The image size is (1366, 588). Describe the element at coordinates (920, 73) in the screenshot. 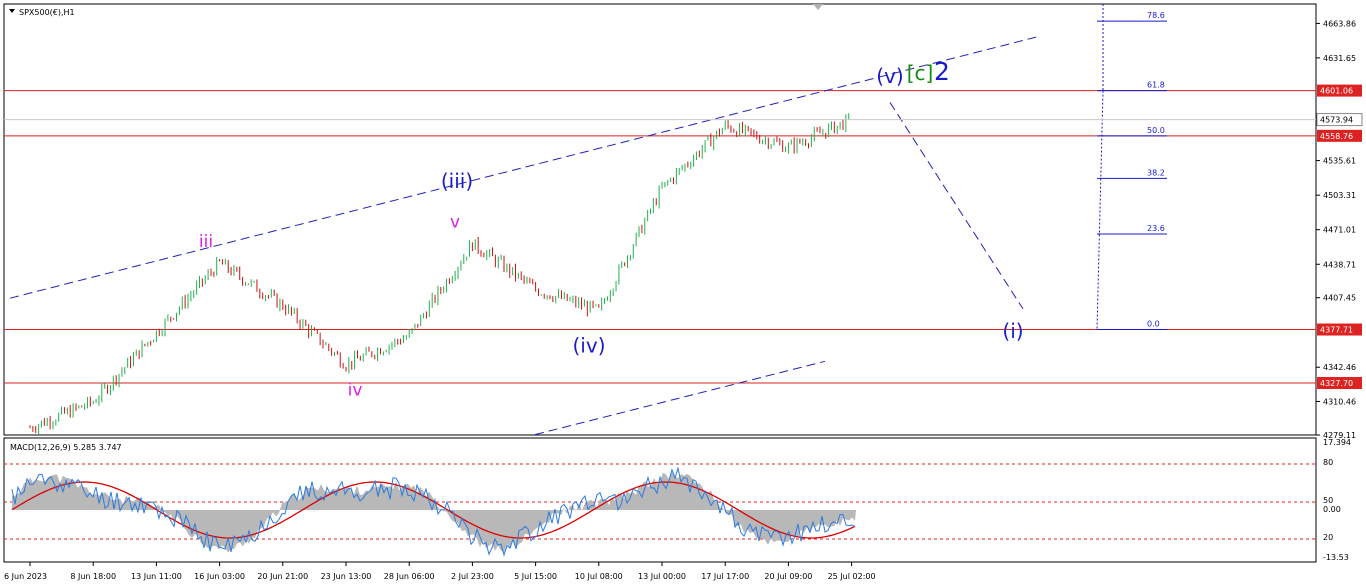

I see `wave-label: [c]` at that location.